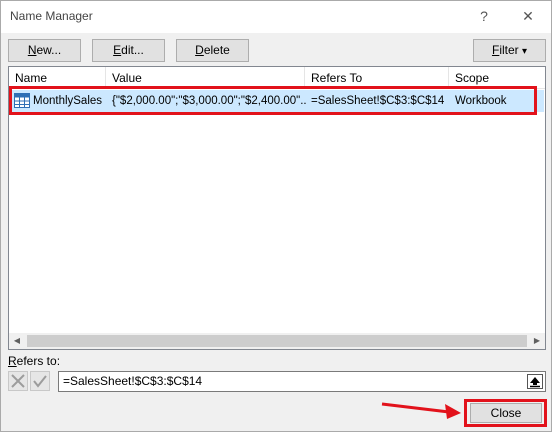 This screenshot has width=552, height=432. What do you see at coordinates (57, 78) in the screenshot?
I see `column-header-name: Name` at bounding box center [57, 78].